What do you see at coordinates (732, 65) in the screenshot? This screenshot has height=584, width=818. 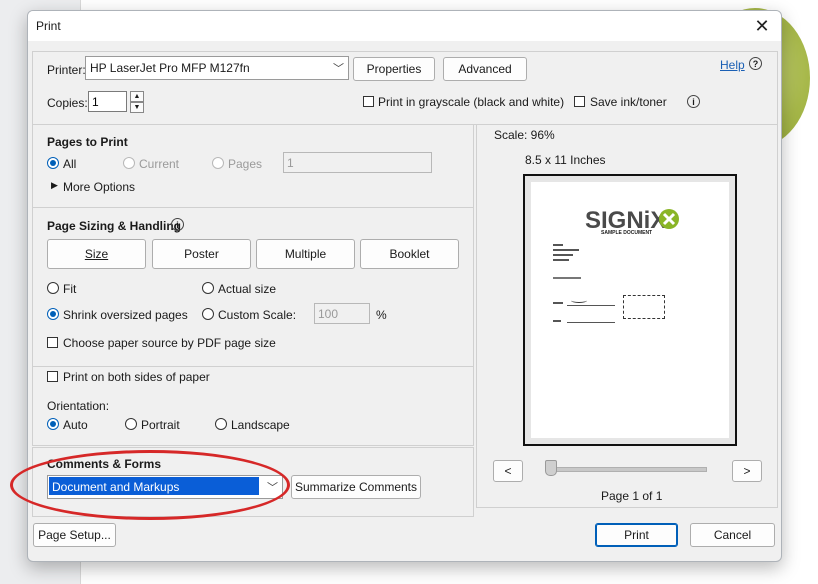 I see `help-link: Help` at bounding box center [732, 65].